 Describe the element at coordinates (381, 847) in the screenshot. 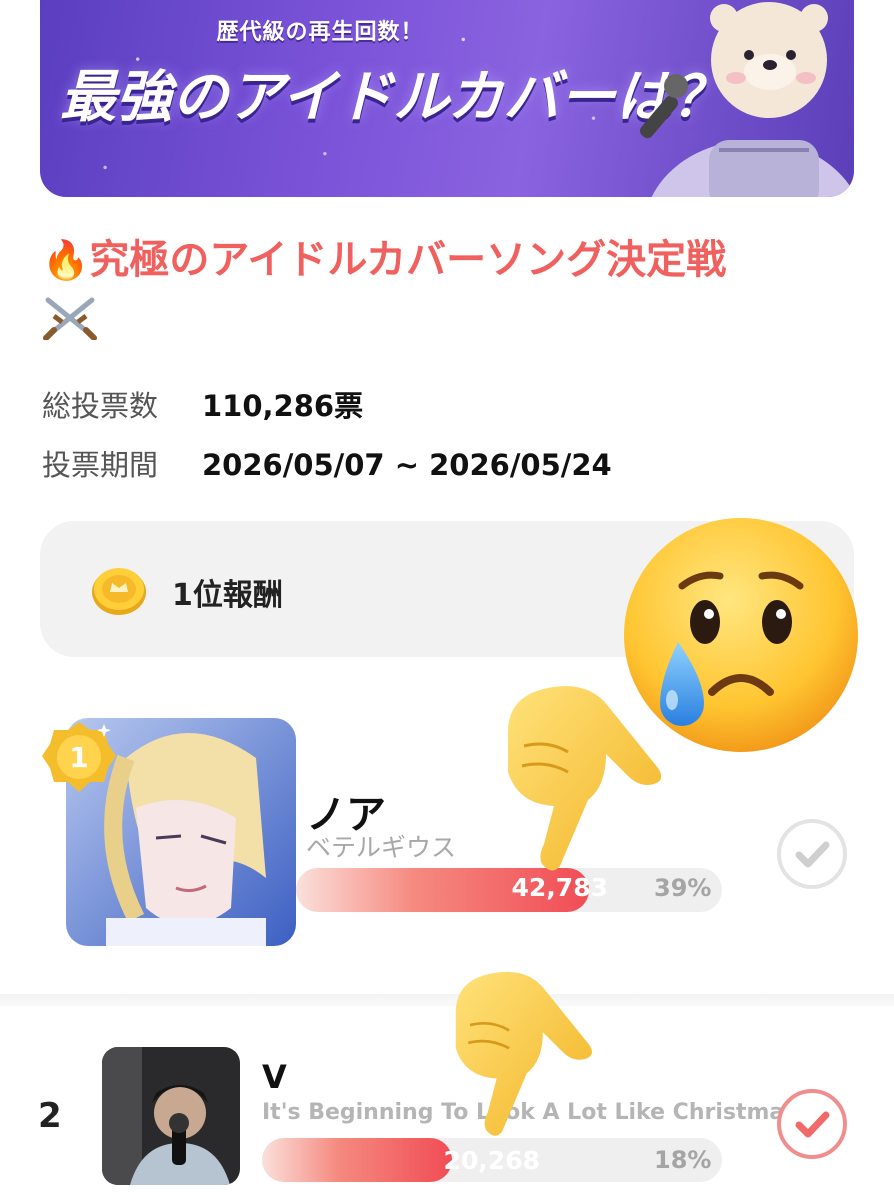

I see `entry-1-song: ベテルギウス` at that location.